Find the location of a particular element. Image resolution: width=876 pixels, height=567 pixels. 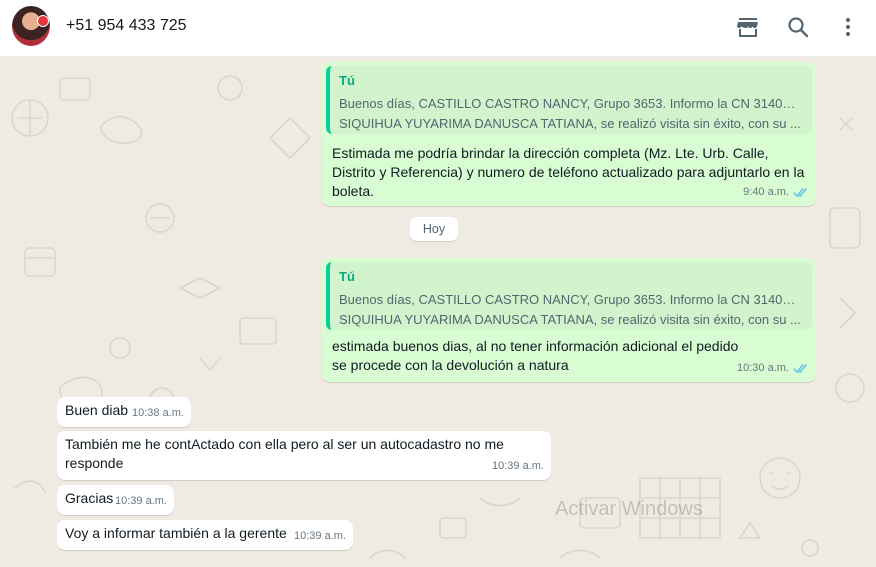

avatar is located at coordinates (31, 26).